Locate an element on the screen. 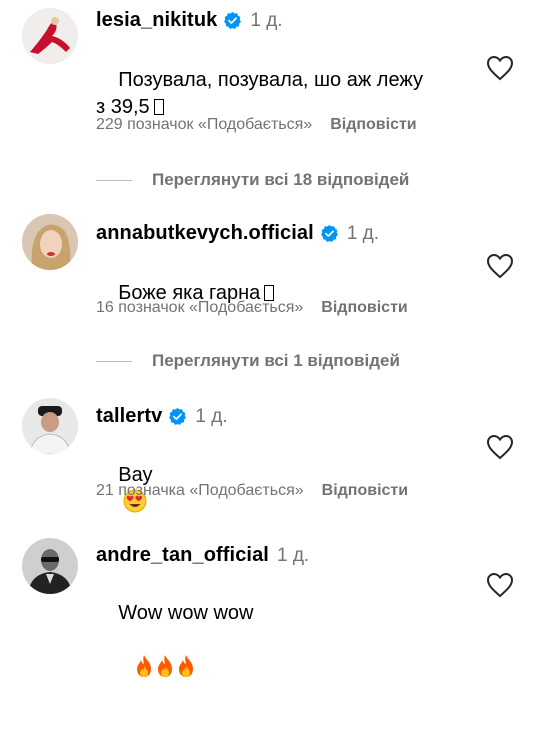 This screenshot has height=736, width=533. view-replies-button: Переглянути всі 1 відповідей is located at coordinates (248, 361).